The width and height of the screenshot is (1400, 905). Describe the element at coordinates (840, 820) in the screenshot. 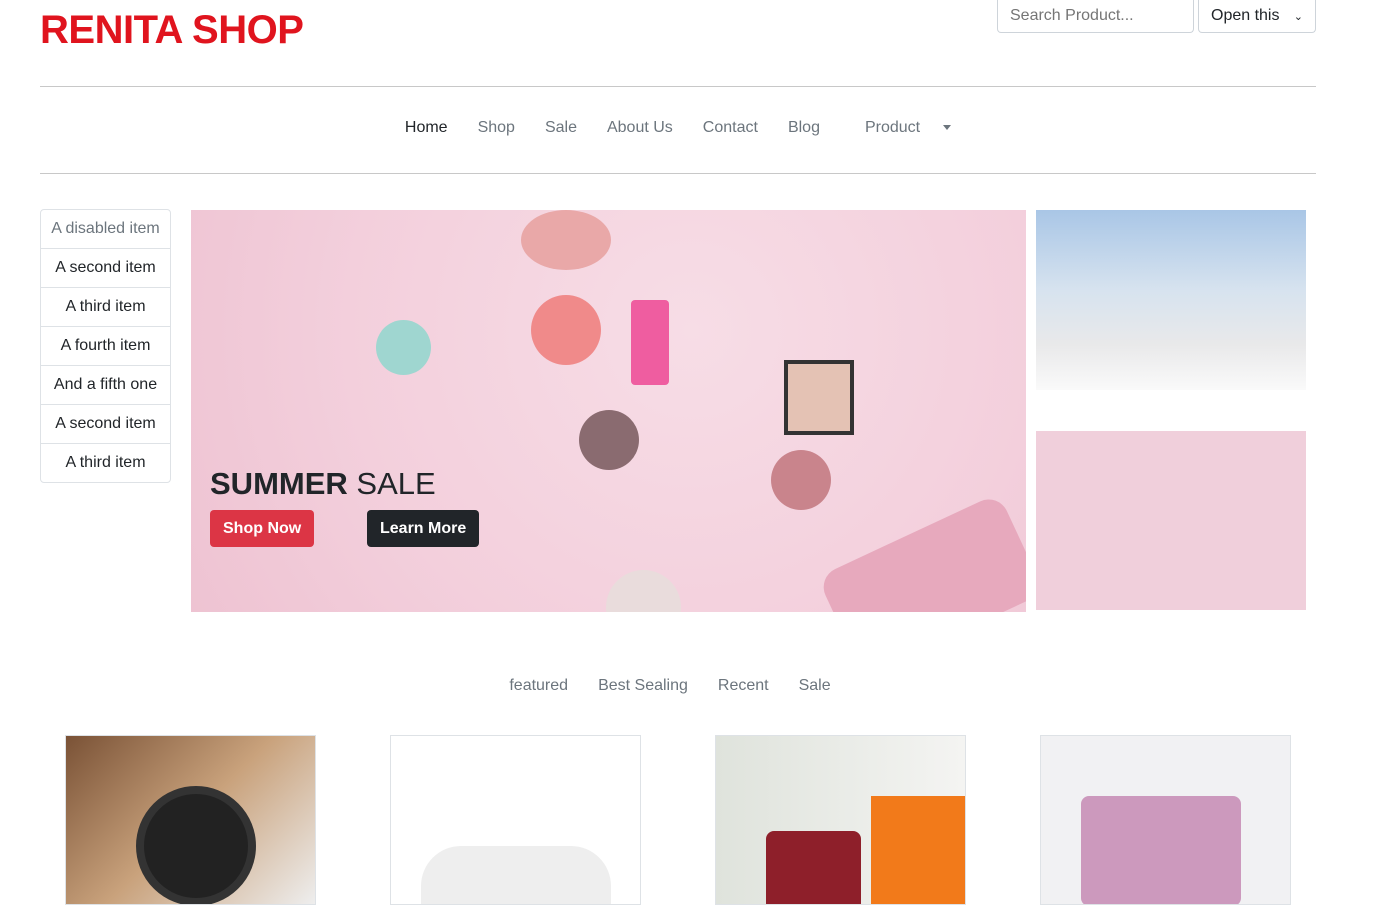

I see `product-image-handbag` at that location.